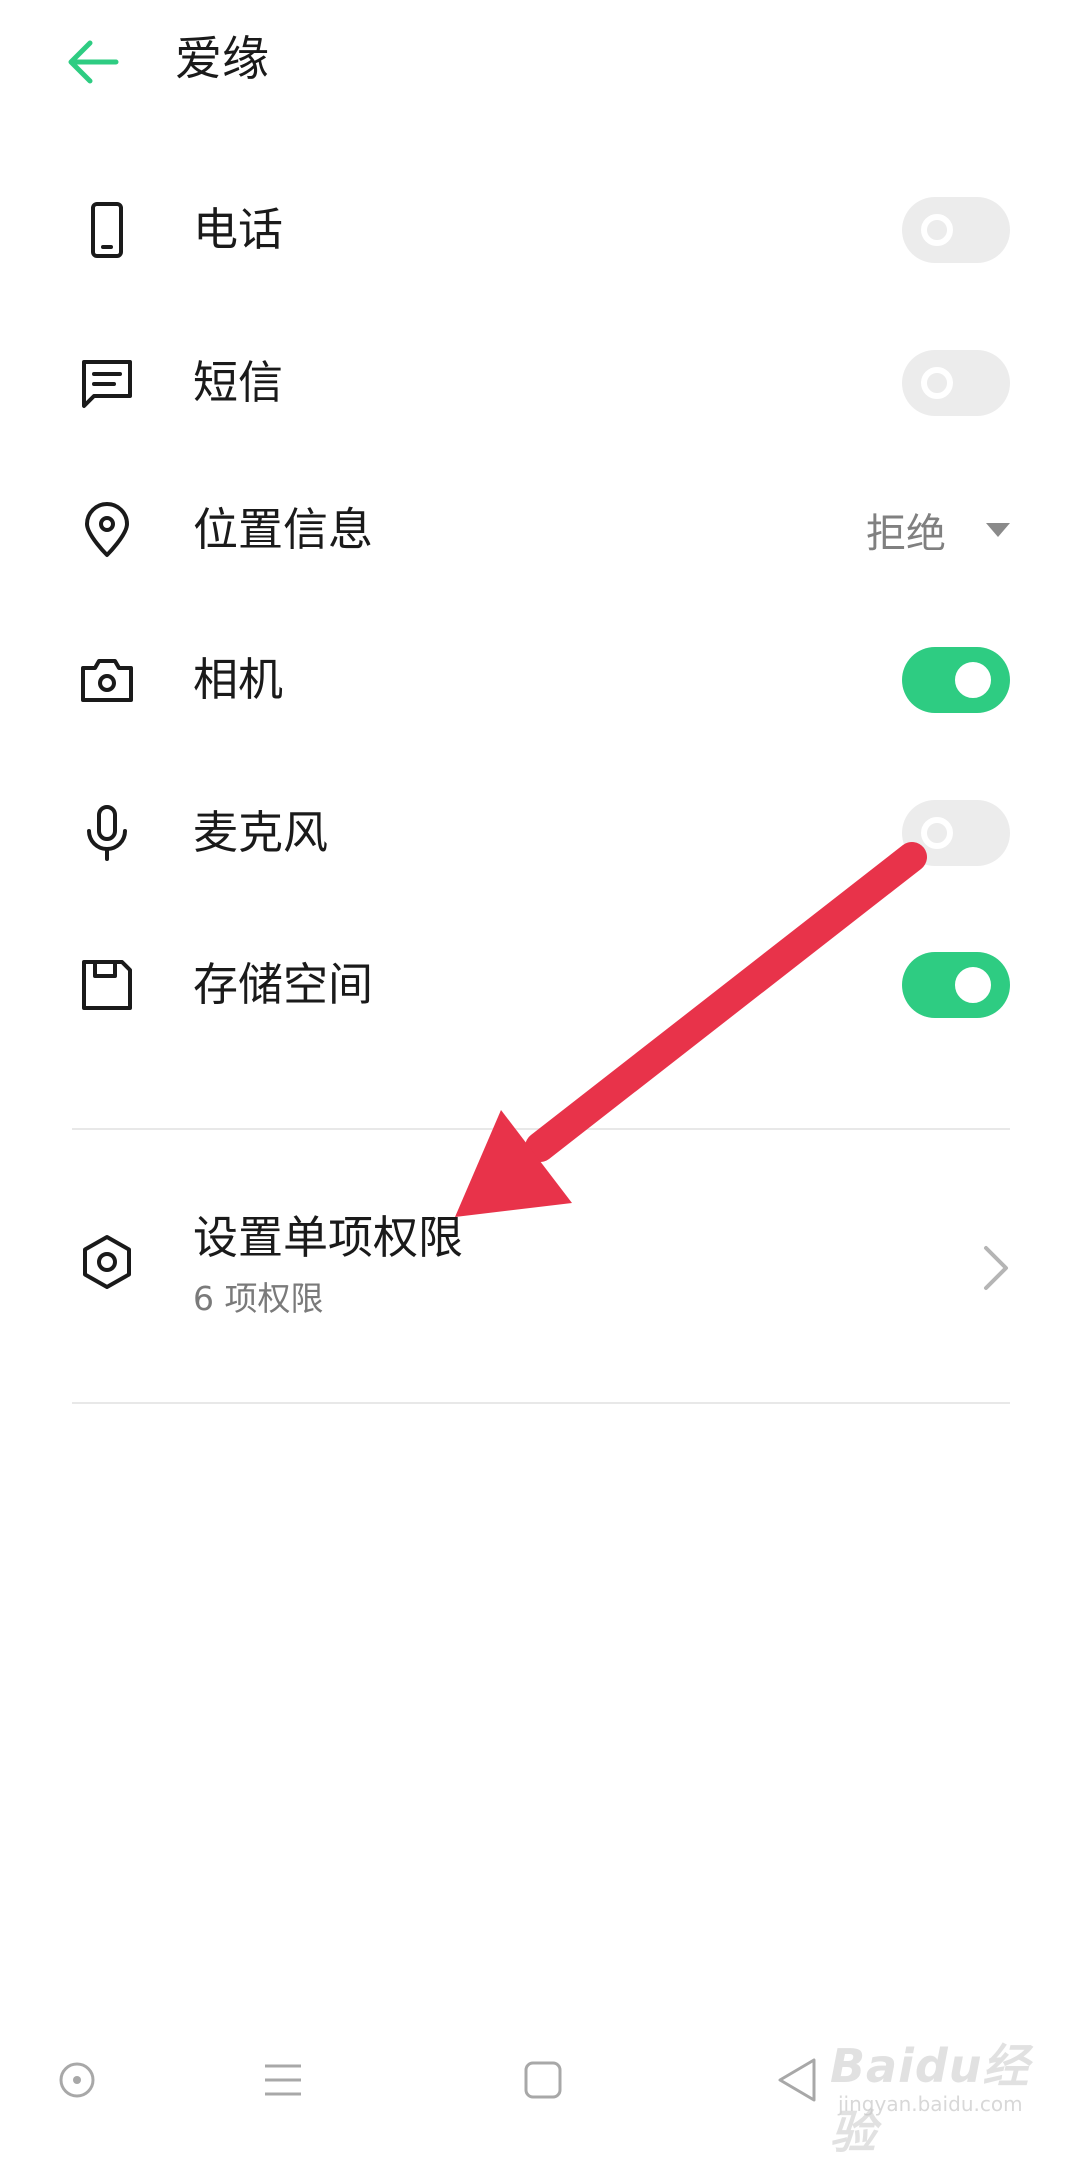 This screenshot has width=1080, height=2162. Describe the element at coordinates (107, 230) in the screenshot. I see `phone-icon` at that location.